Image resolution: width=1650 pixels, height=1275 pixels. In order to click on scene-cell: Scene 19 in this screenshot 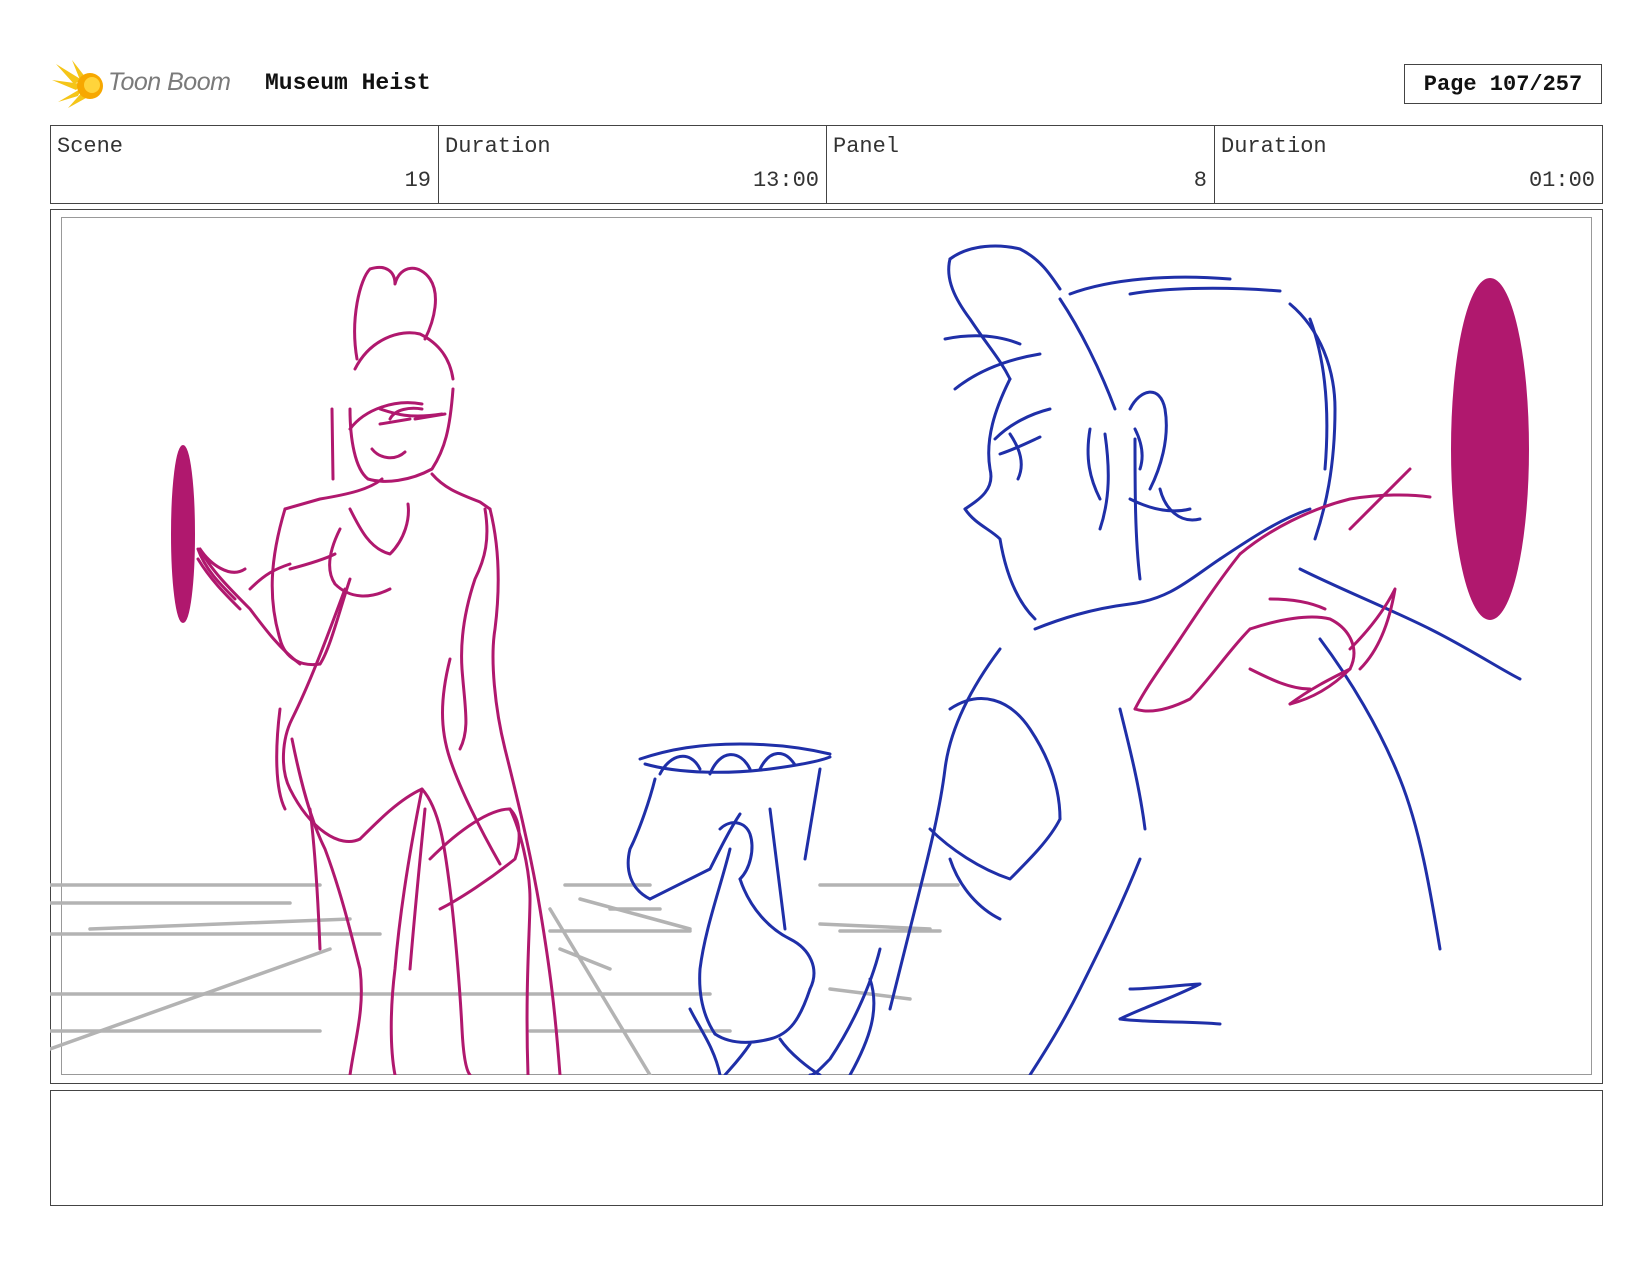, I will do `click(245, 164)`.